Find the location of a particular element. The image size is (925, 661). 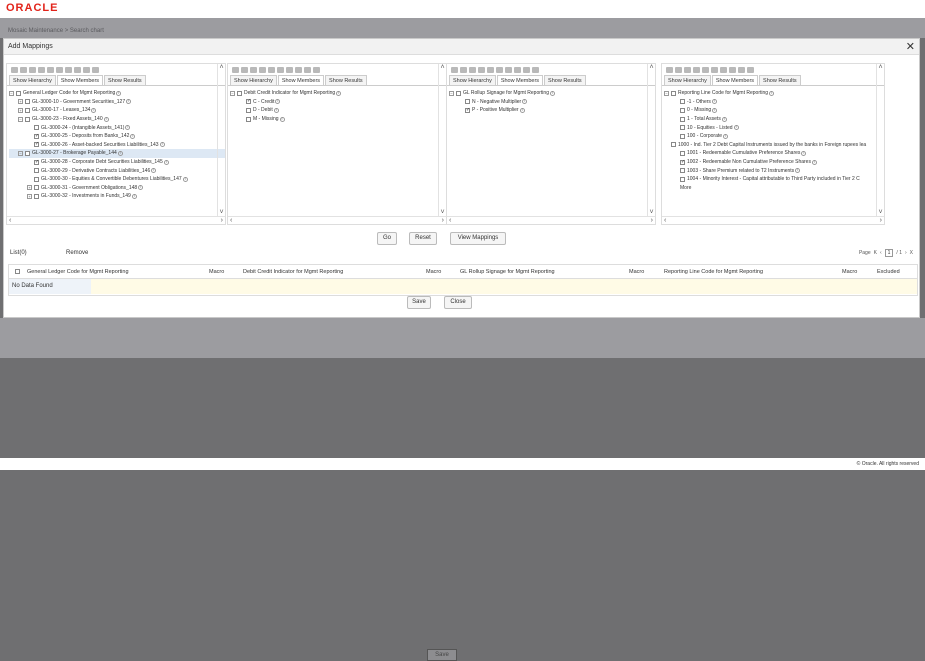

tree-node: M - Missing i is located at coordinates (338, 119).